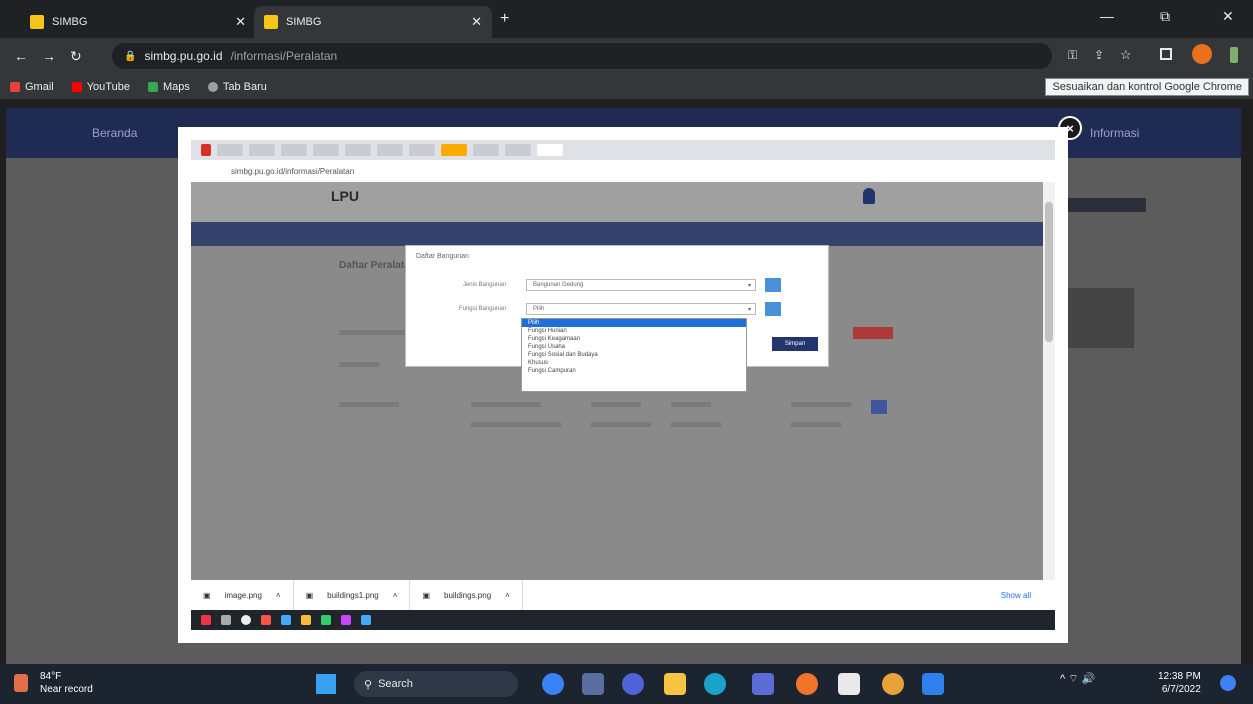  What do you see at coordinates (1072, 55) in the screenshot?
I see `key-icon: ⚿` at bounding box center [1072, 55].